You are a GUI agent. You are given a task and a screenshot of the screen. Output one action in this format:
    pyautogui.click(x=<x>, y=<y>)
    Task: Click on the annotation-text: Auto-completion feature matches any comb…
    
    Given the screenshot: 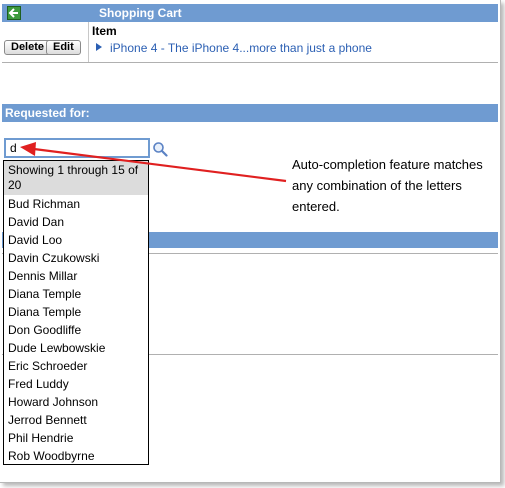 What is the action you would take?
    pyautogui.click(x=387, y=185)
    